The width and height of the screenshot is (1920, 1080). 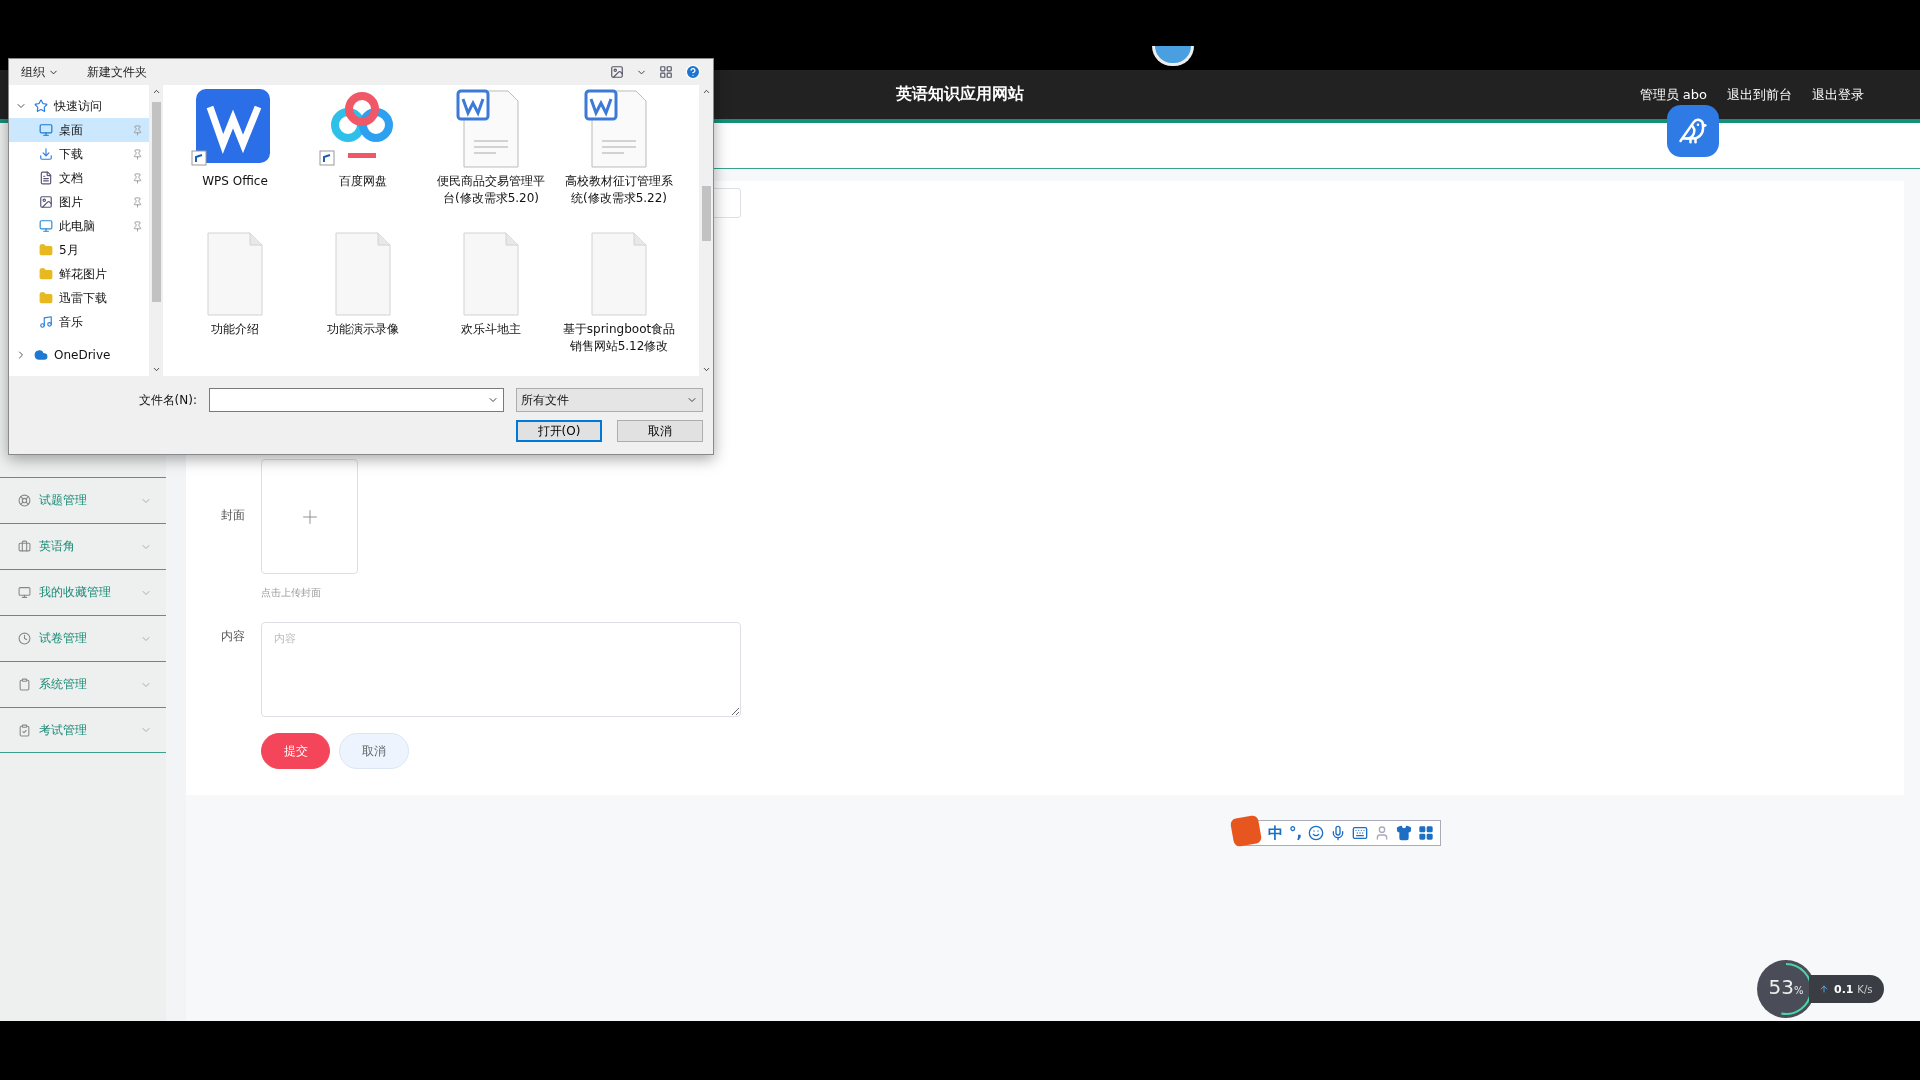 I want to click on file-item: WPS Office, so click(x=235, y=160).